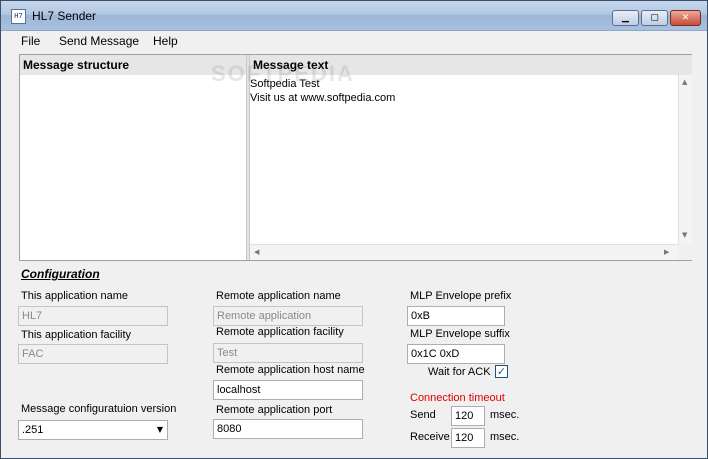  I want to click on remote-app-name-field: Remote application, so click(288, 316).